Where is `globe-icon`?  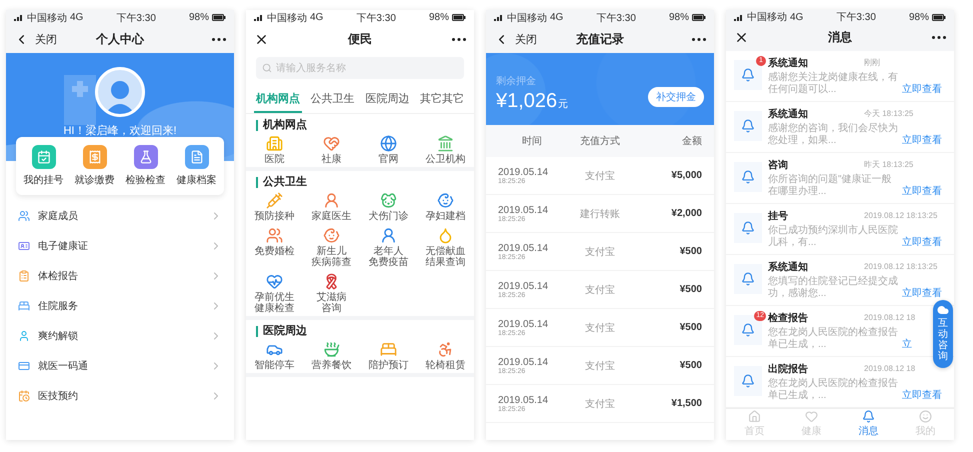 globe-icon is located at coordinates (388, 143).